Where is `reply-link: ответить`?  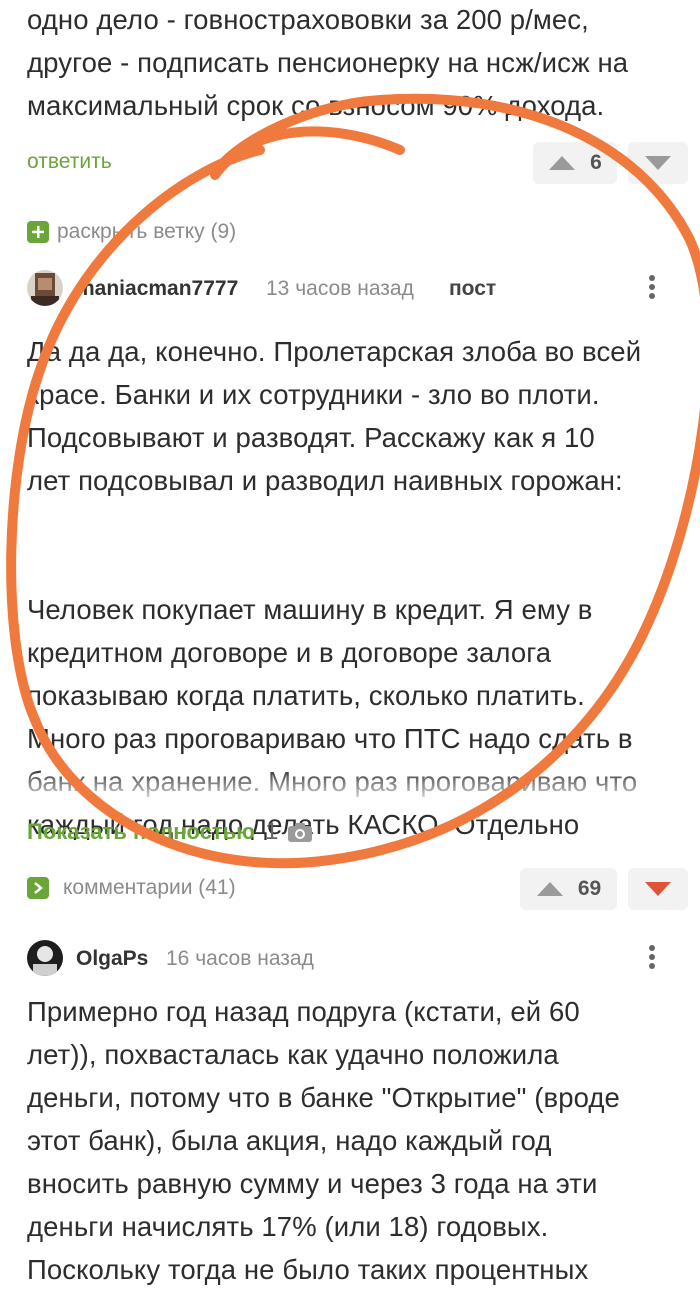 reply-link: ответить is located at coordinates (69, 162).